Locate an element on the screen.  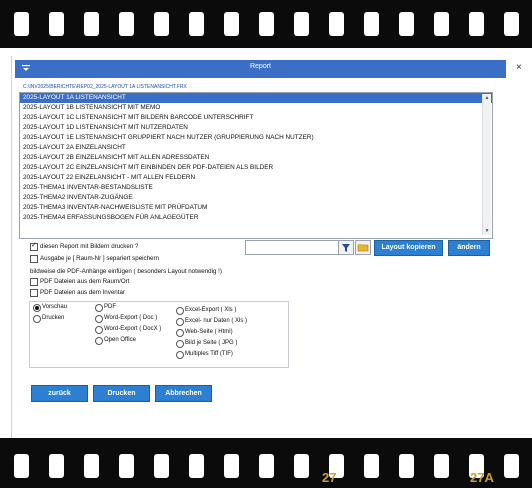
film-frame-number: 27A is located at coordinates (482, 477).